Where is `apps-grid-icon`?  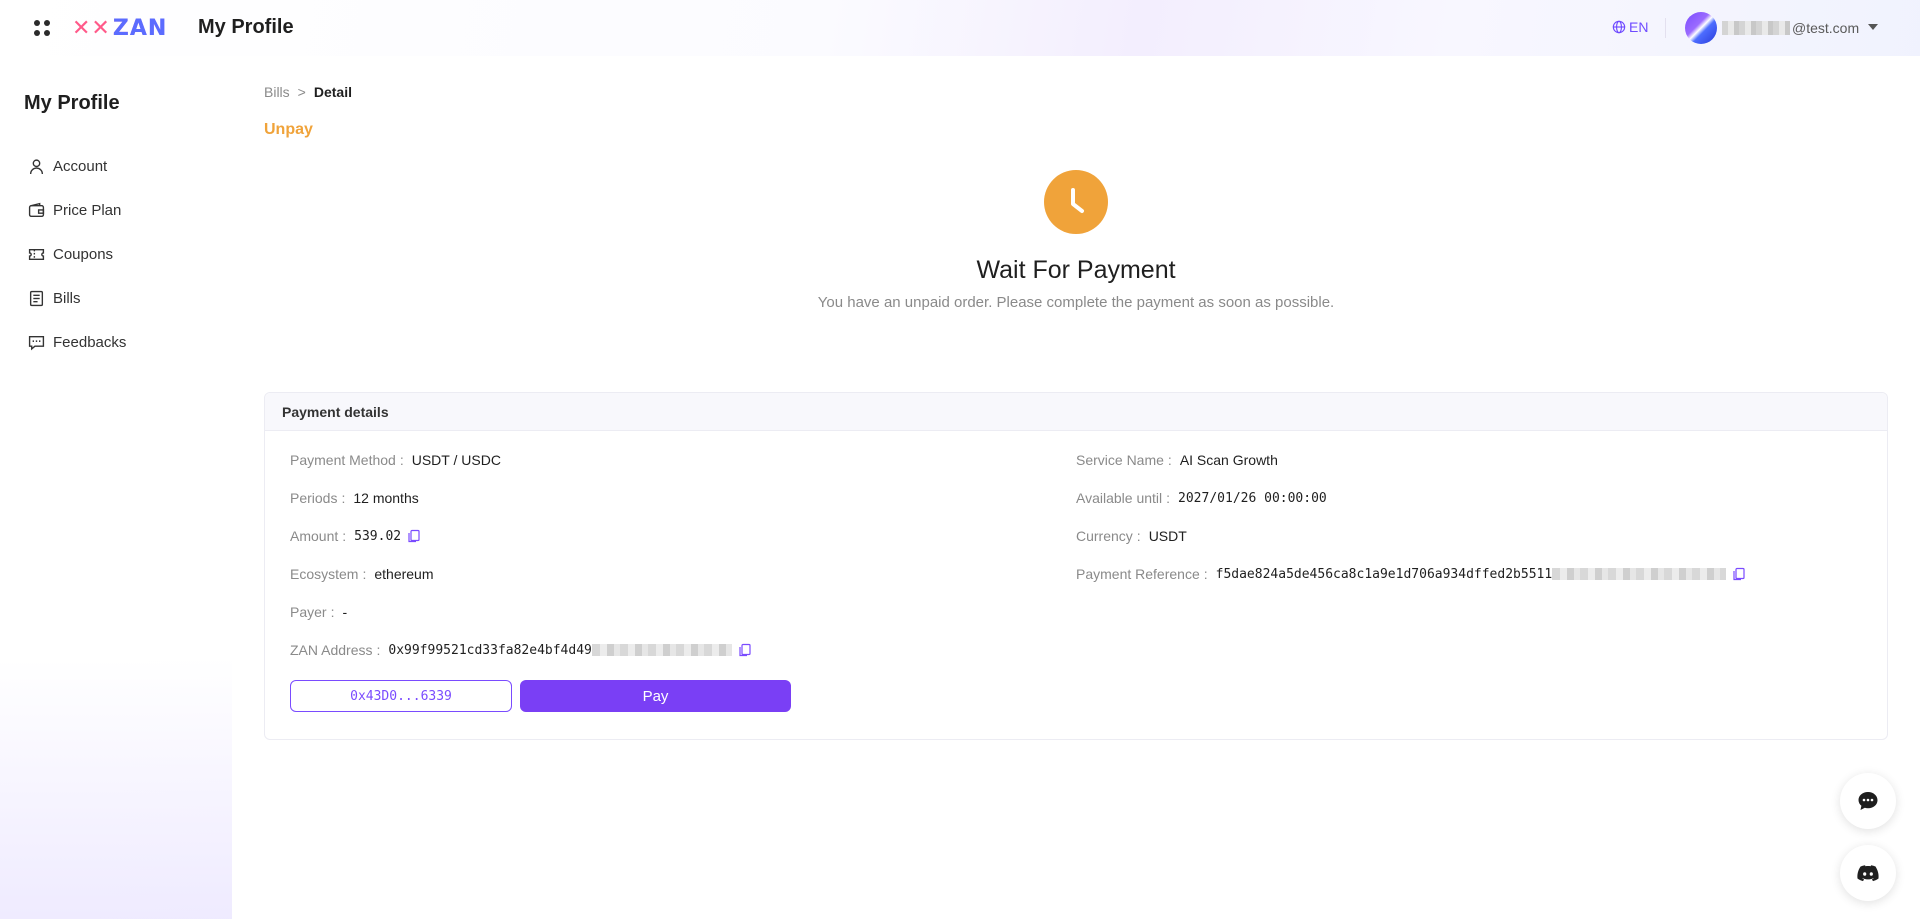
apps-grid-icon is located at coordinates (42, 28).